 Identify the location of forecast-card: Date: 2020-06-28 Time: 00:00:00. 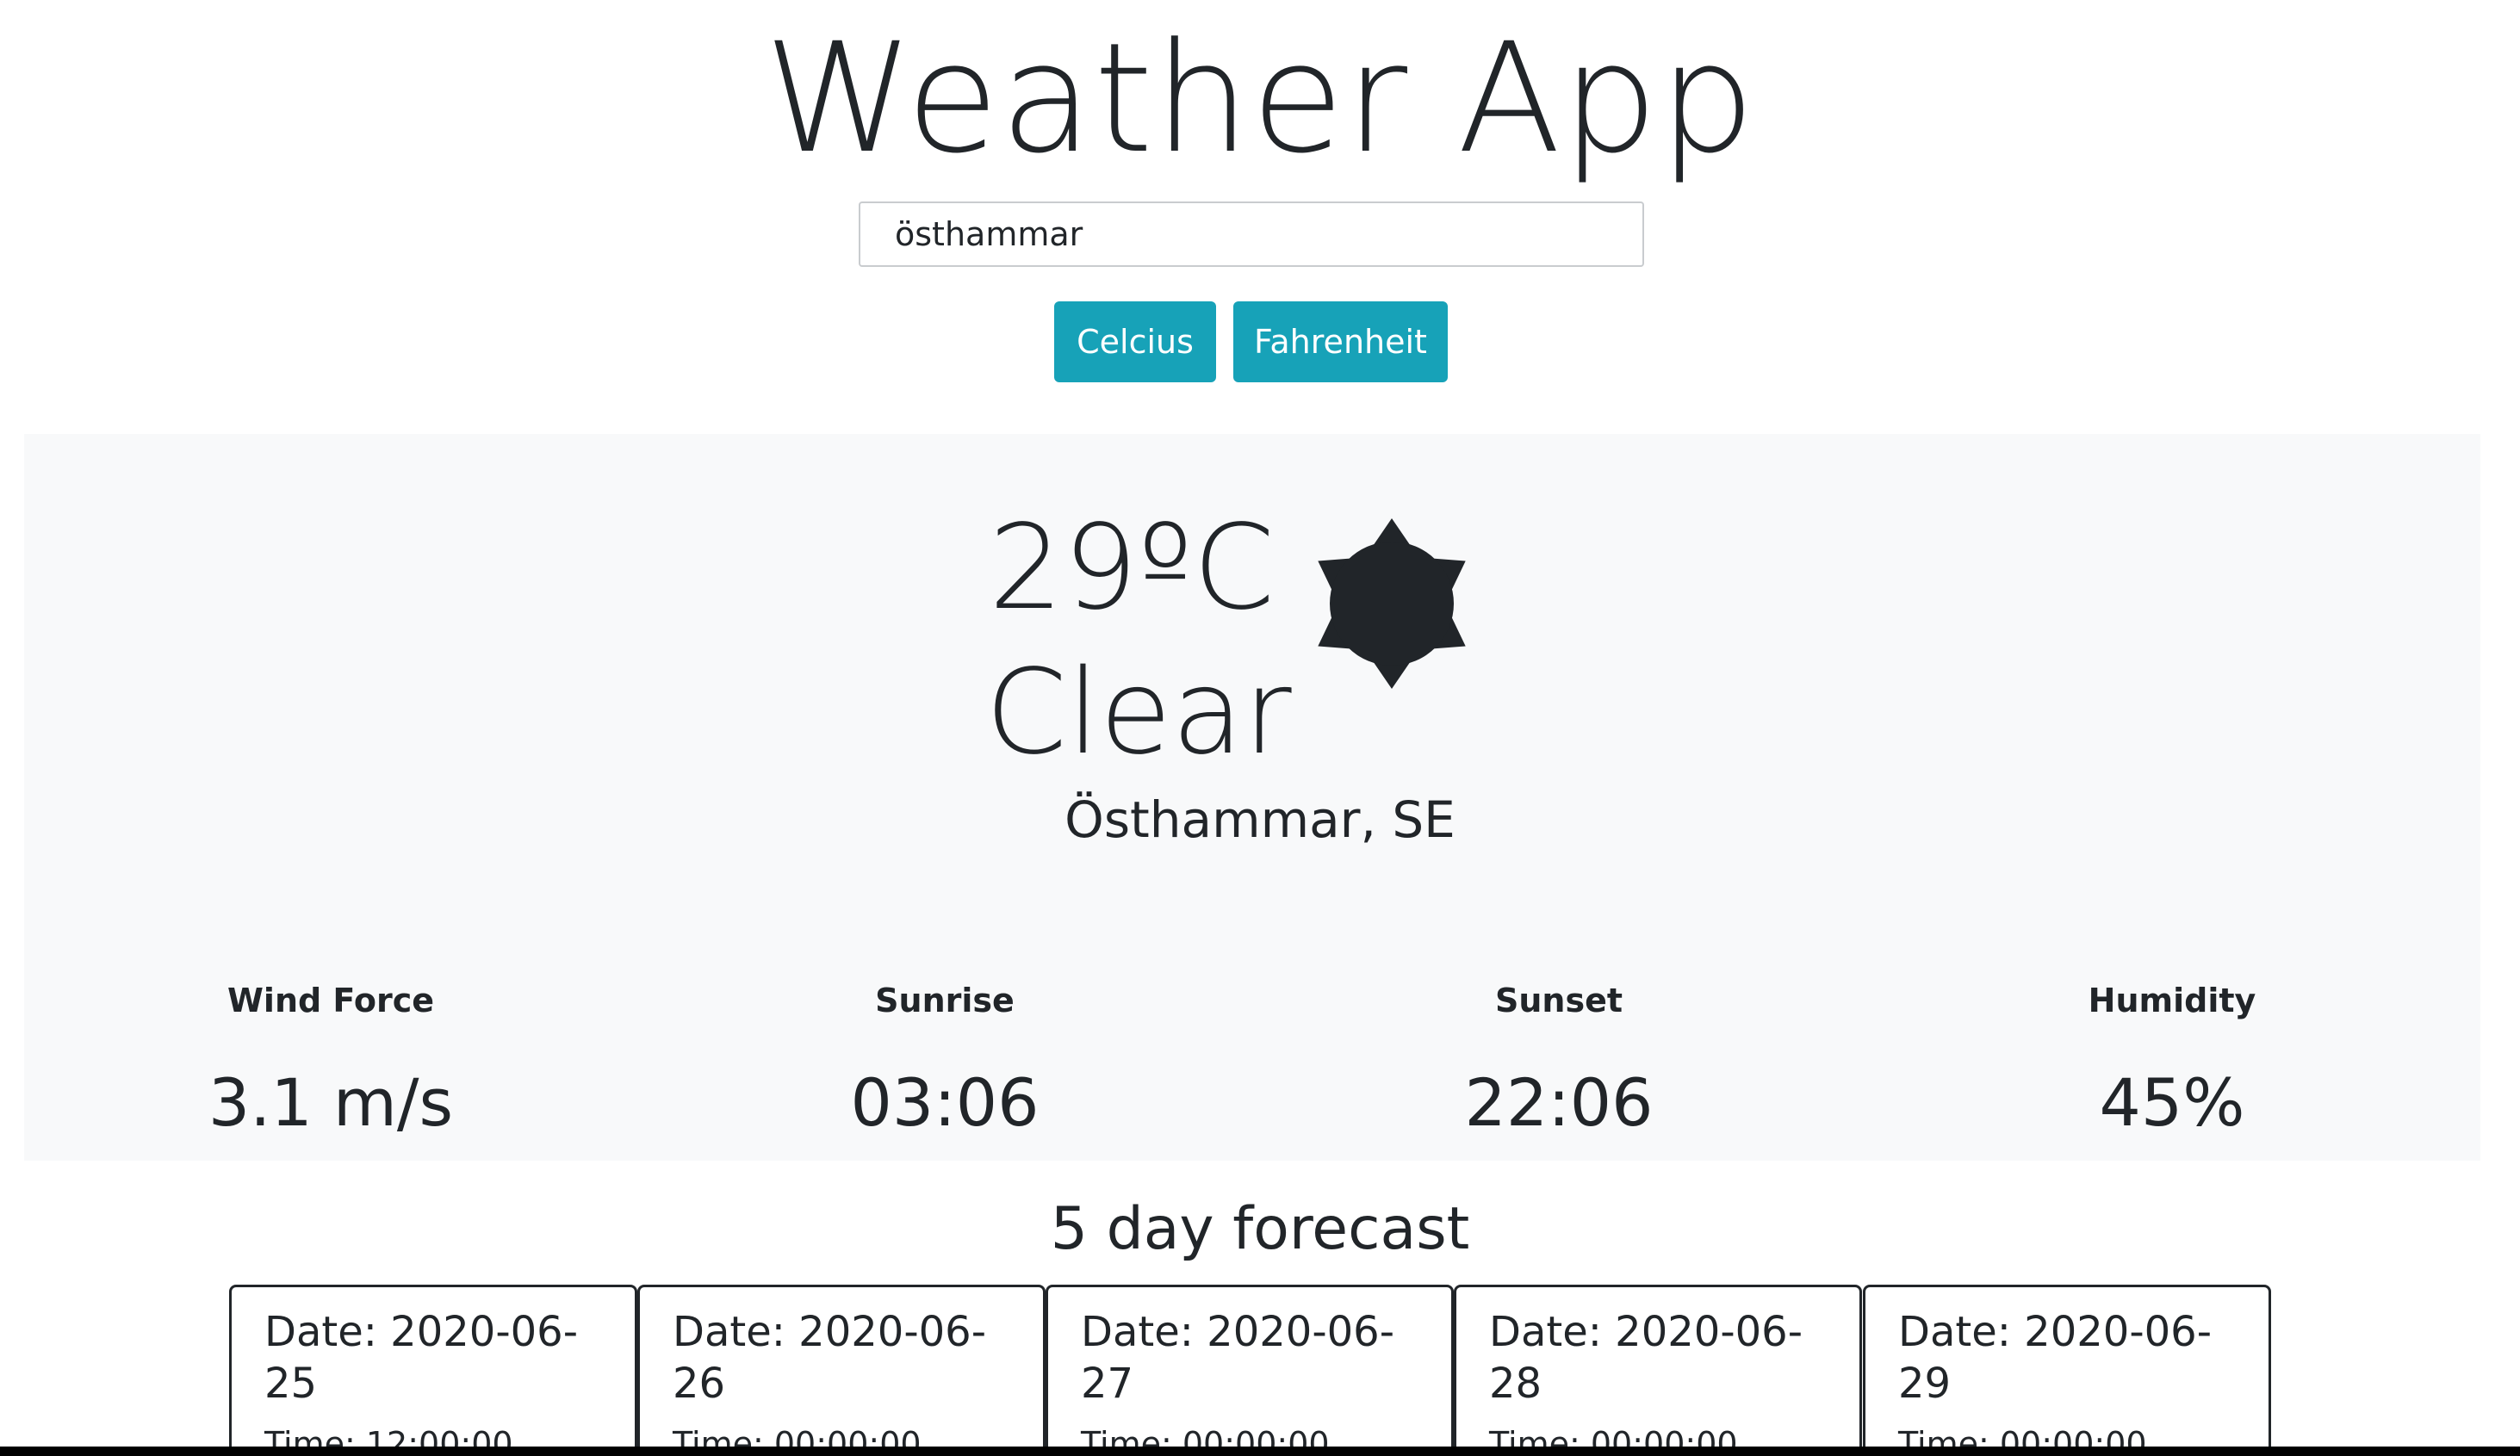
(1658, 1370).